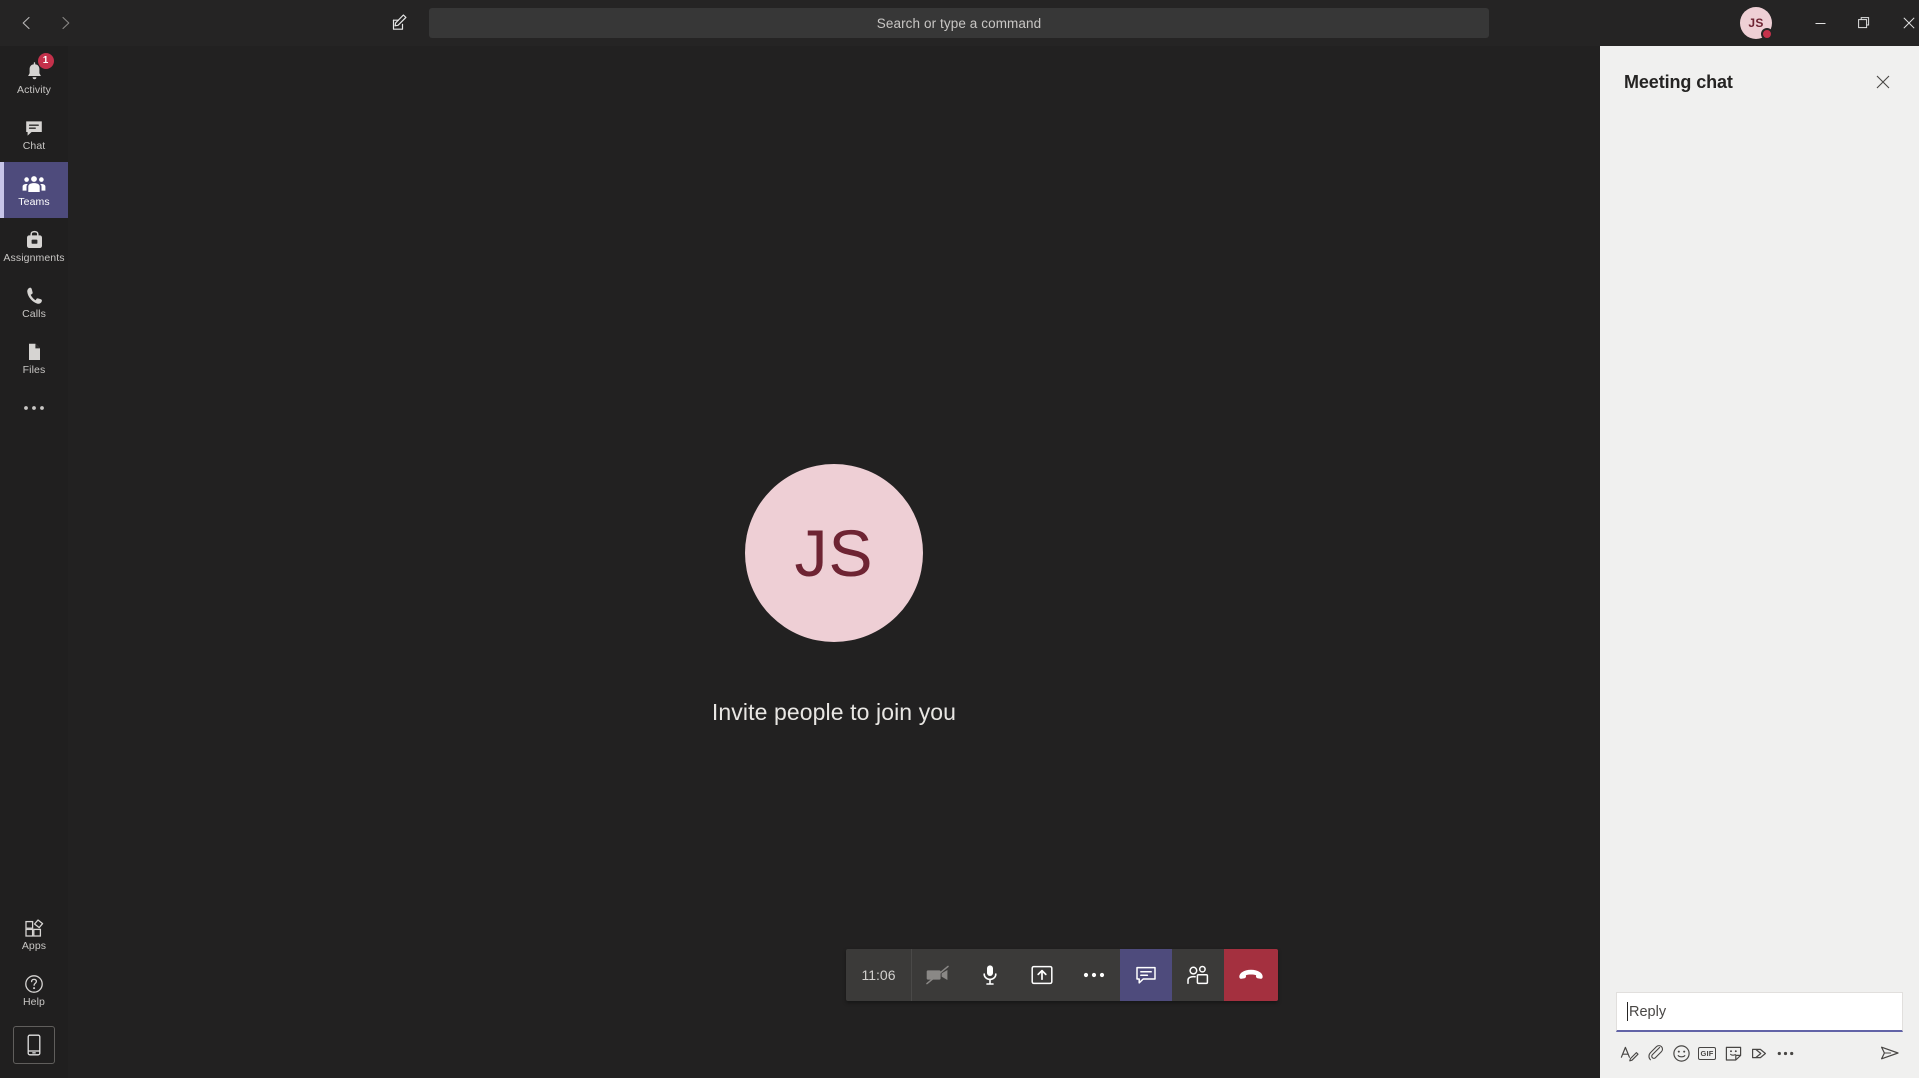 This screenshot has height=1078, width=1919. Describe the element at coordinates (34, 1045) in the screenshot. I see `download-mobile-app-button` at that location.